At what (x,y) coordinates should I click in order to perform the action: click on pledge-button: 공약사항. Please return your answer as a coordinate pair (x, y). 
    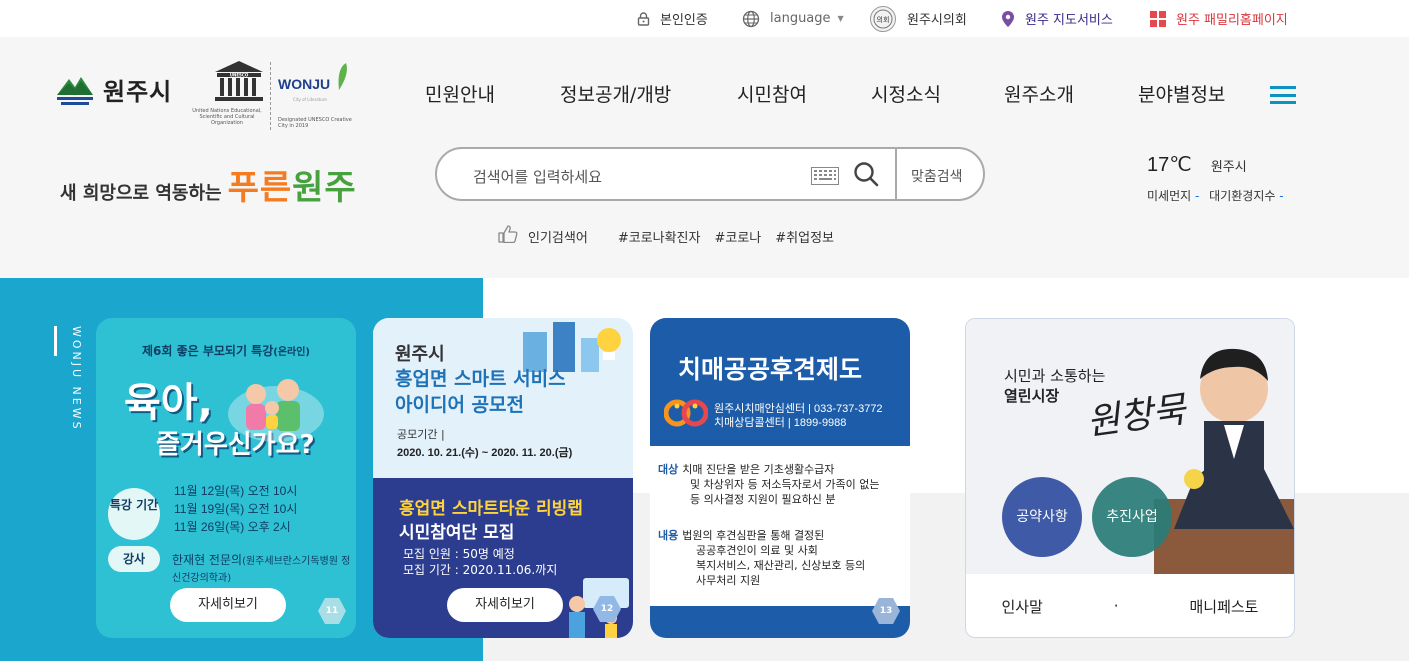
    Looking at the image, I should click on (1042, 517).